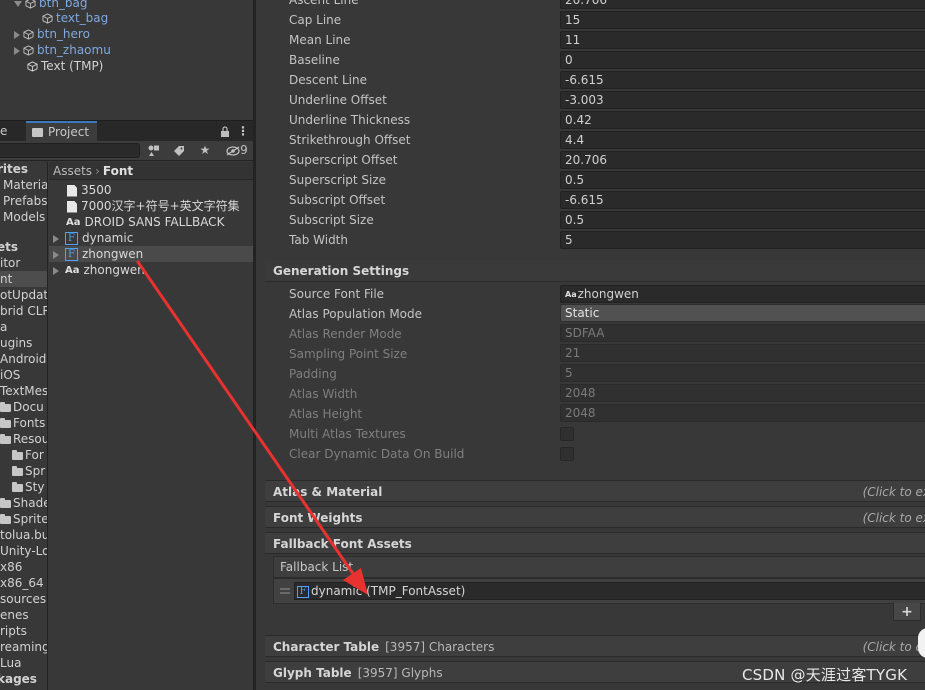 This screenshot has height=690, width=925. I want to click on tree-item: brid CLR, so click(23, 311).